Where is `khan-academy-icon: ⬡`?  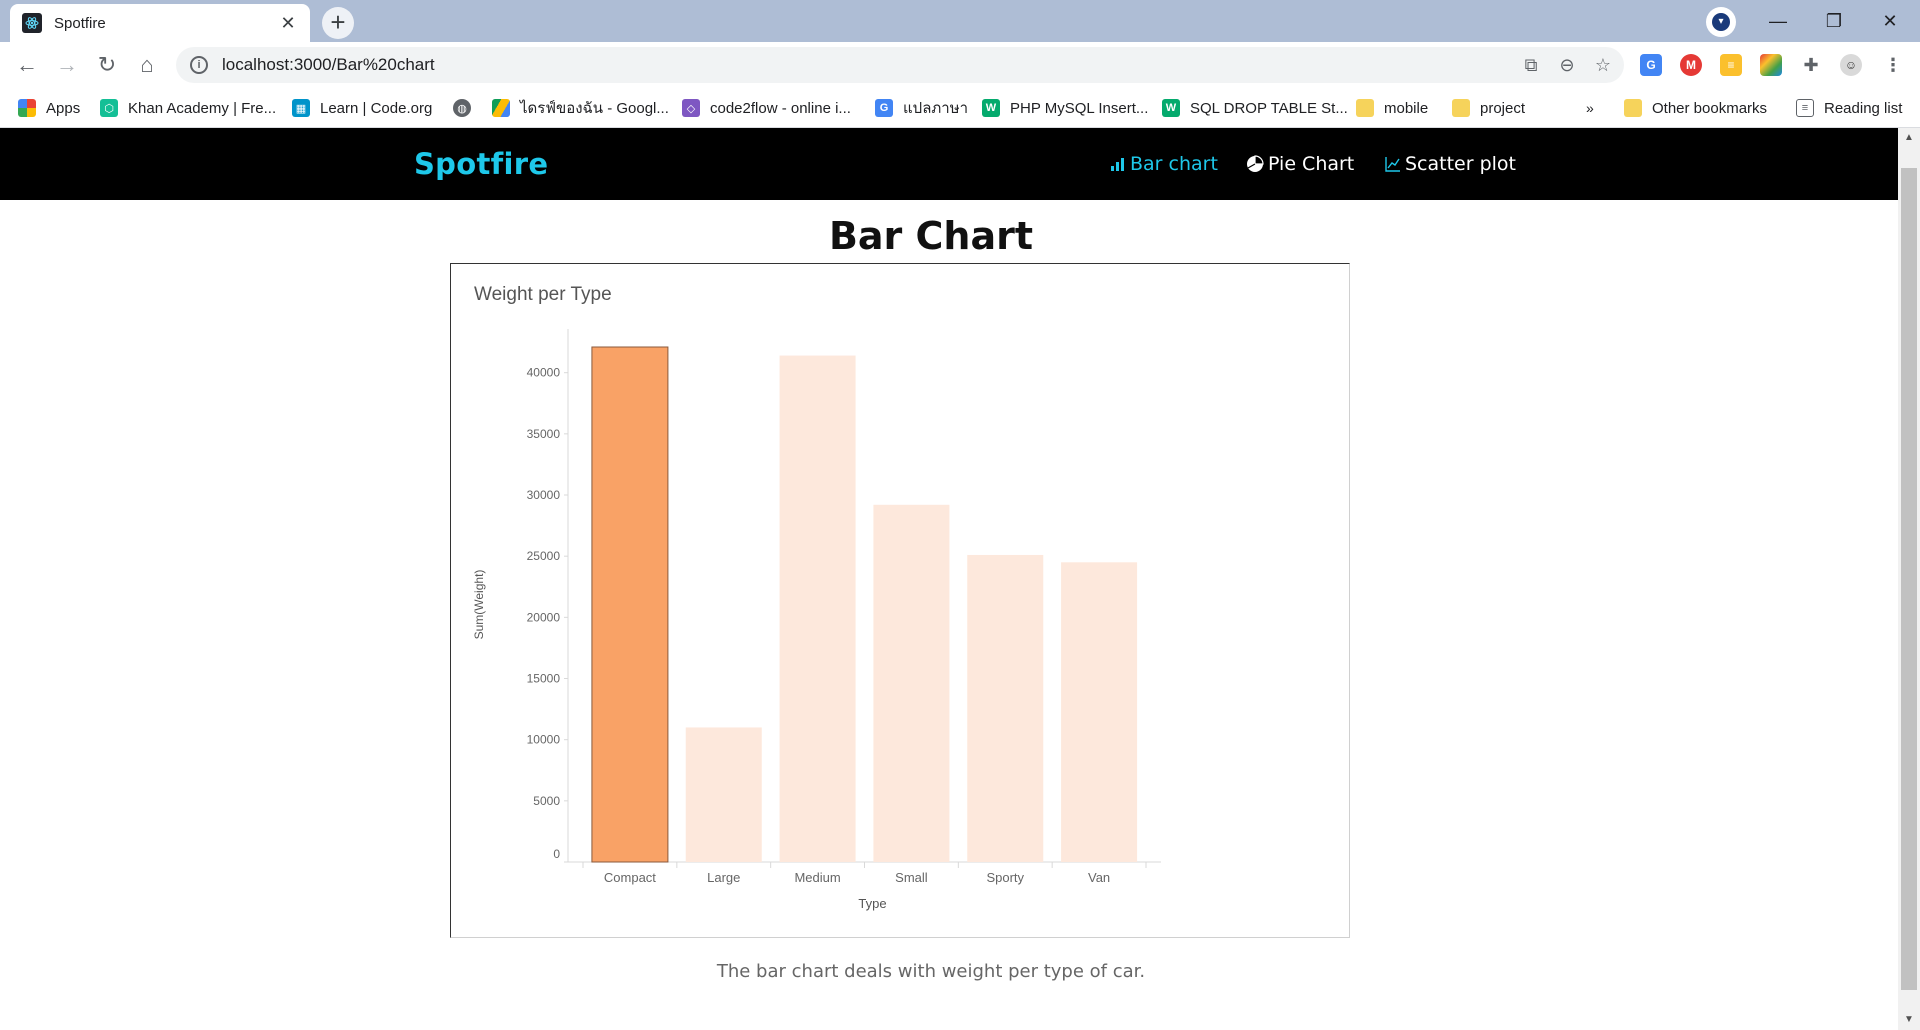
khan-academy-icon: ⬡ is located at coordinates (109, 108).